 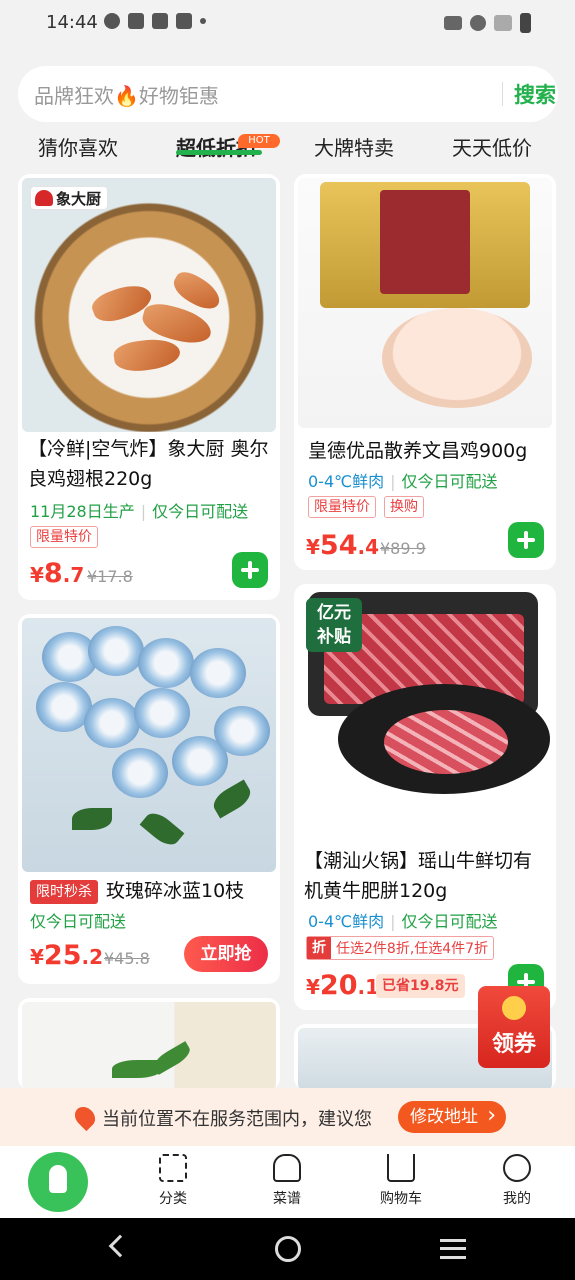 What do you see at coordinates (343, 545) in the screenshot?
I see `product-price: ¥54.4` at bounding box center [343, 545].